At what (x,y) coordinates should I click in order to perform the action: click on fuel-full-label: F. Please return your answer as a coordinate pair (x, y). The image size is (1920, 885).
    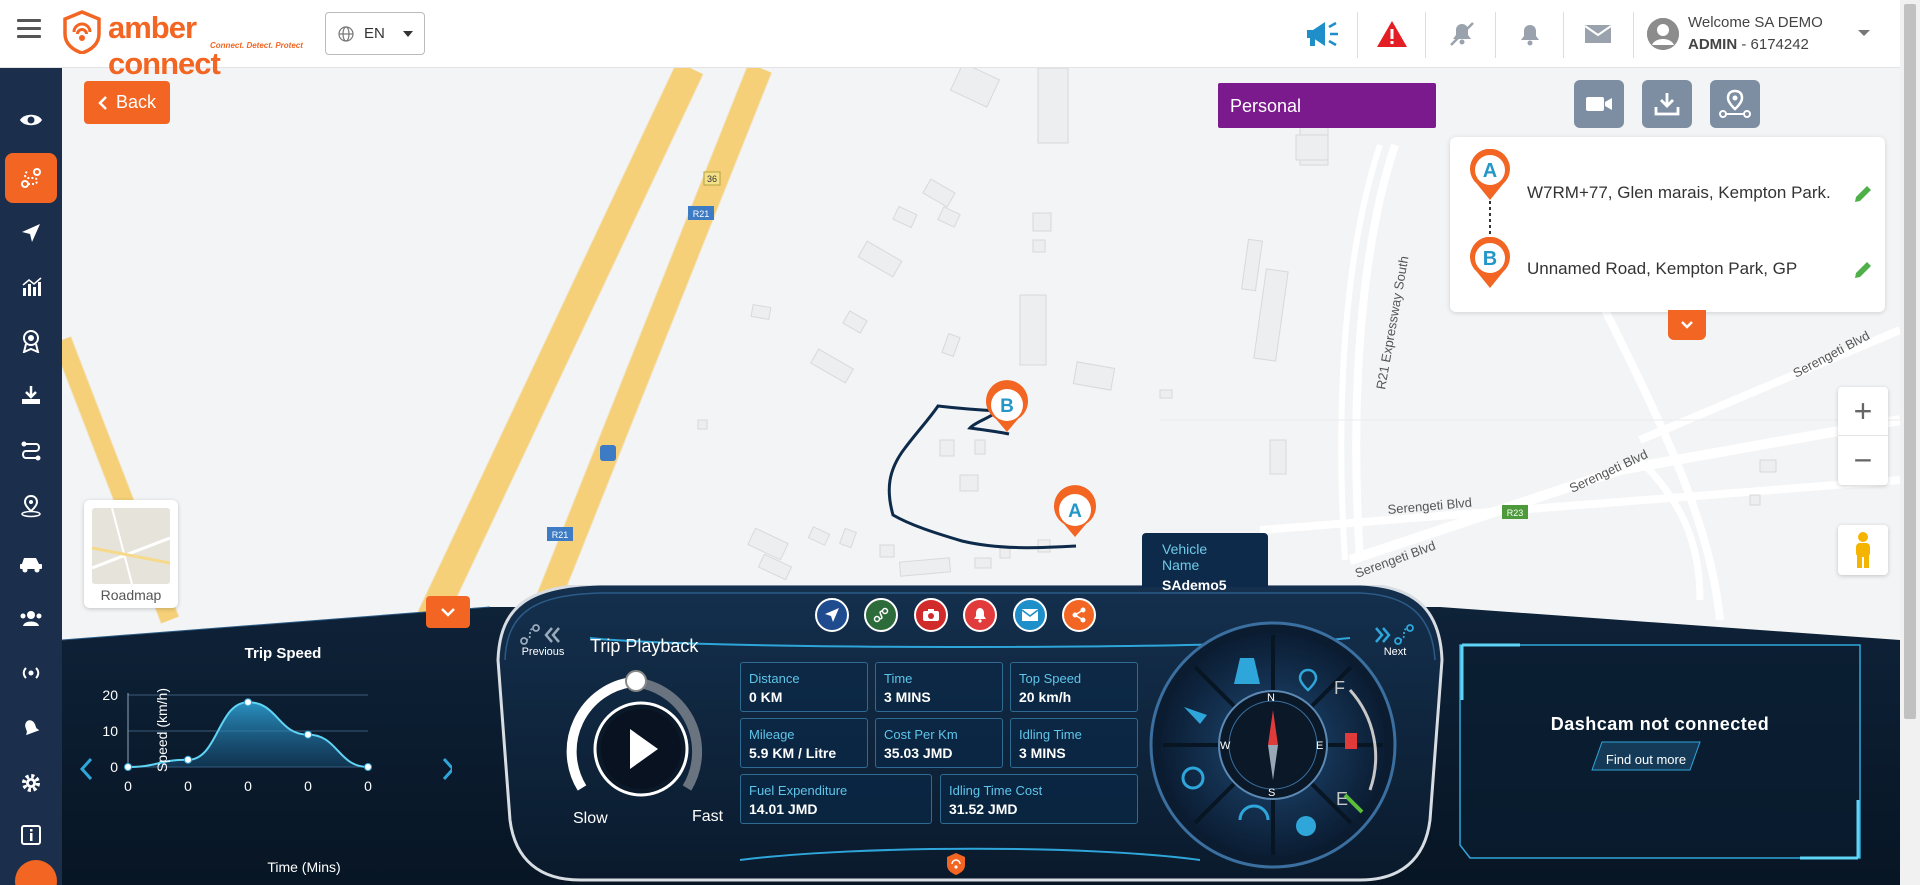
    Looking at the image, I should click on (1339, 688).